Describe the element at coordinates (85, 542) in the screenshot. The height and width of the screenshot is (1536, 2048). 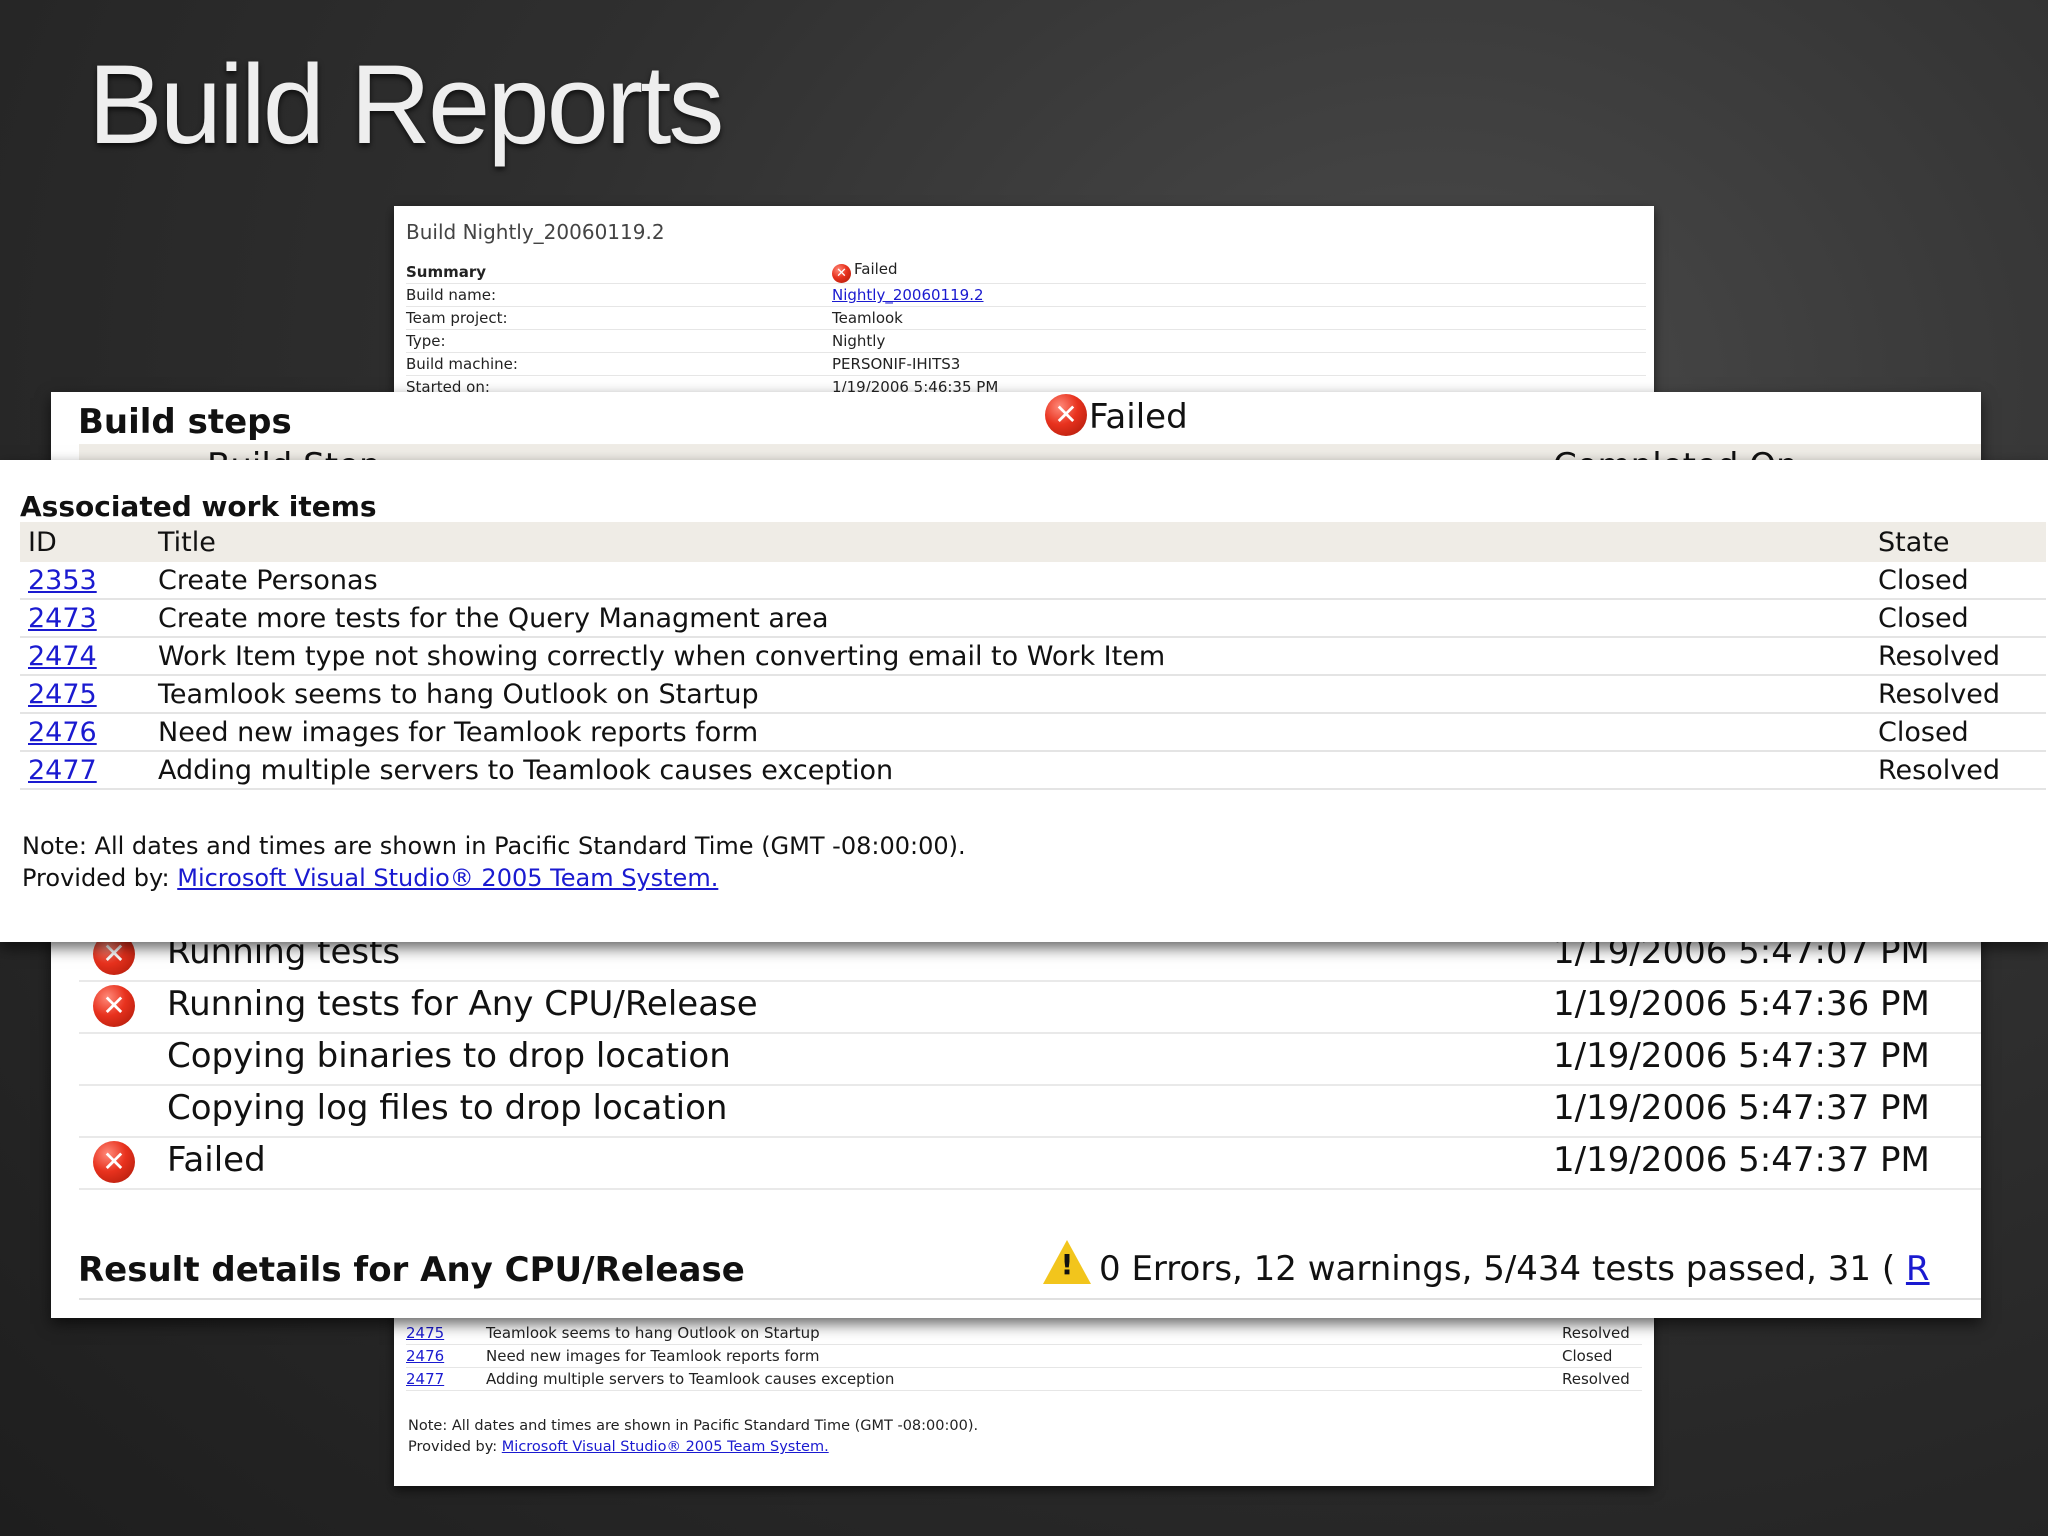
I see `col-id: ID` at that location.